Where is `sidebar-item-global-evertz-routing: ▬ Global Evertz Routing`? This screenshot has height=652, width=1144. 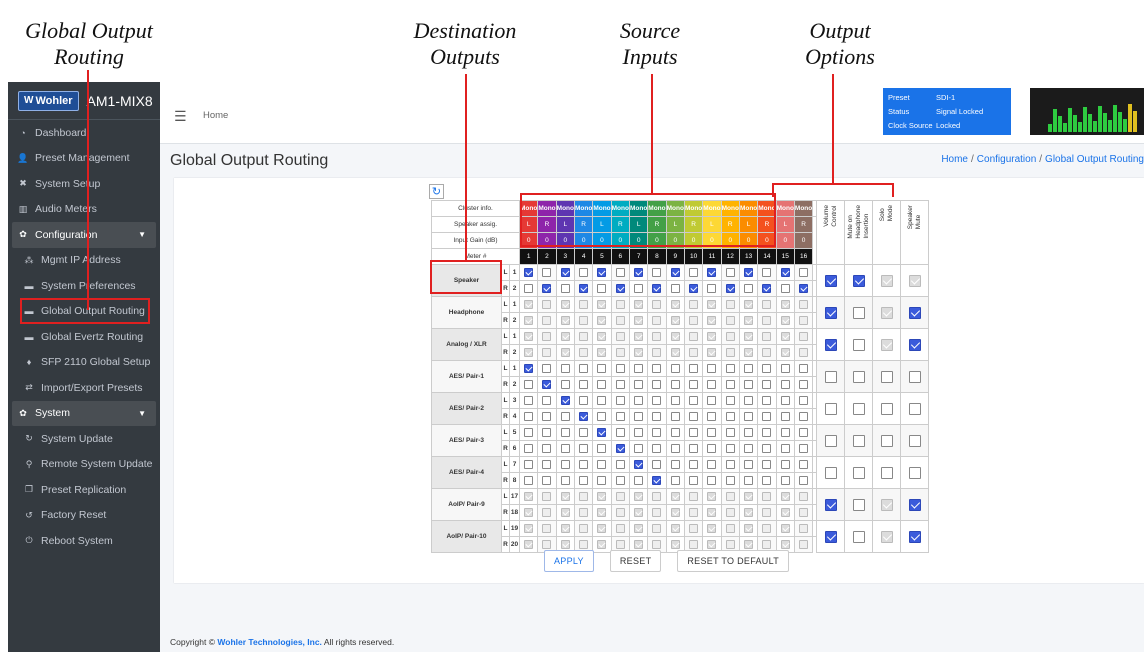
sidebar-item-global-evertz-routing: ▬ Global Evertz Routing is located at coordinates (84, 337).